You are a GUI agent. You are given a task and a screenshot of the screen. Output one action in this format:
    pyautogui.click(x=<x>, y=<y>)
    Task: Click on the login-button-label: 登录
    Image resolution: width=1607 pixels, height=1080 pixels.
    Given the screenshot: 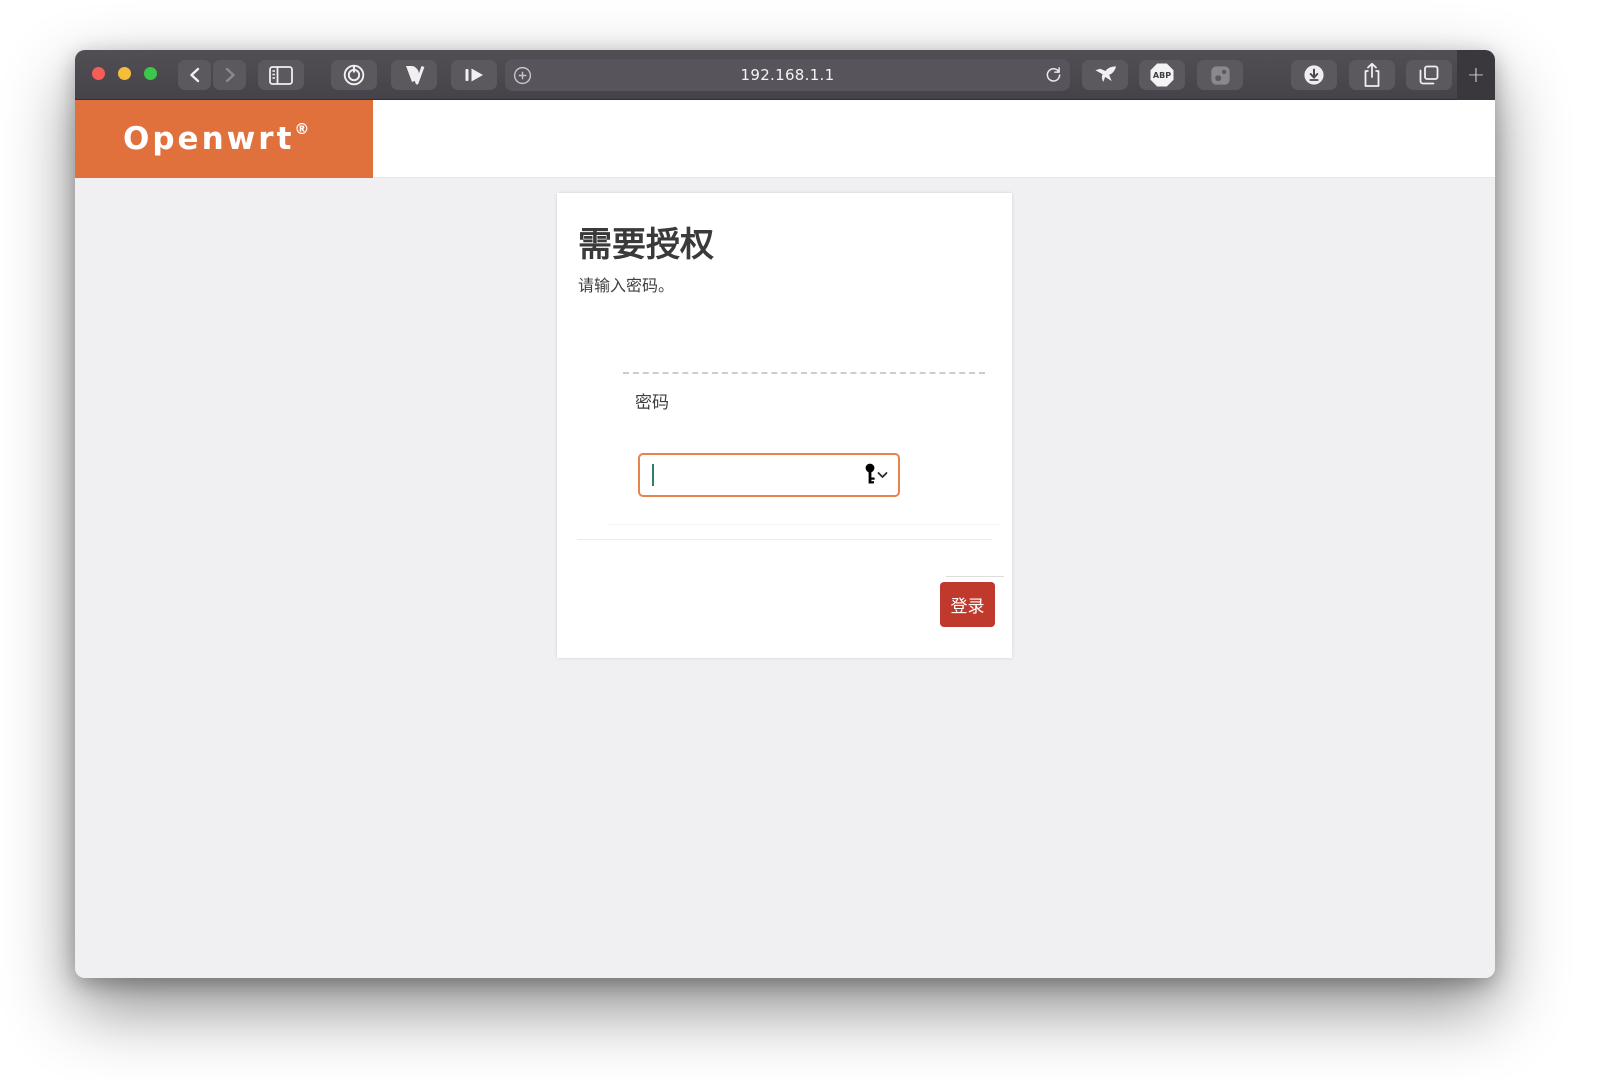 What is the action you would take?
    pyautogui.click(x=967, y=607)
    